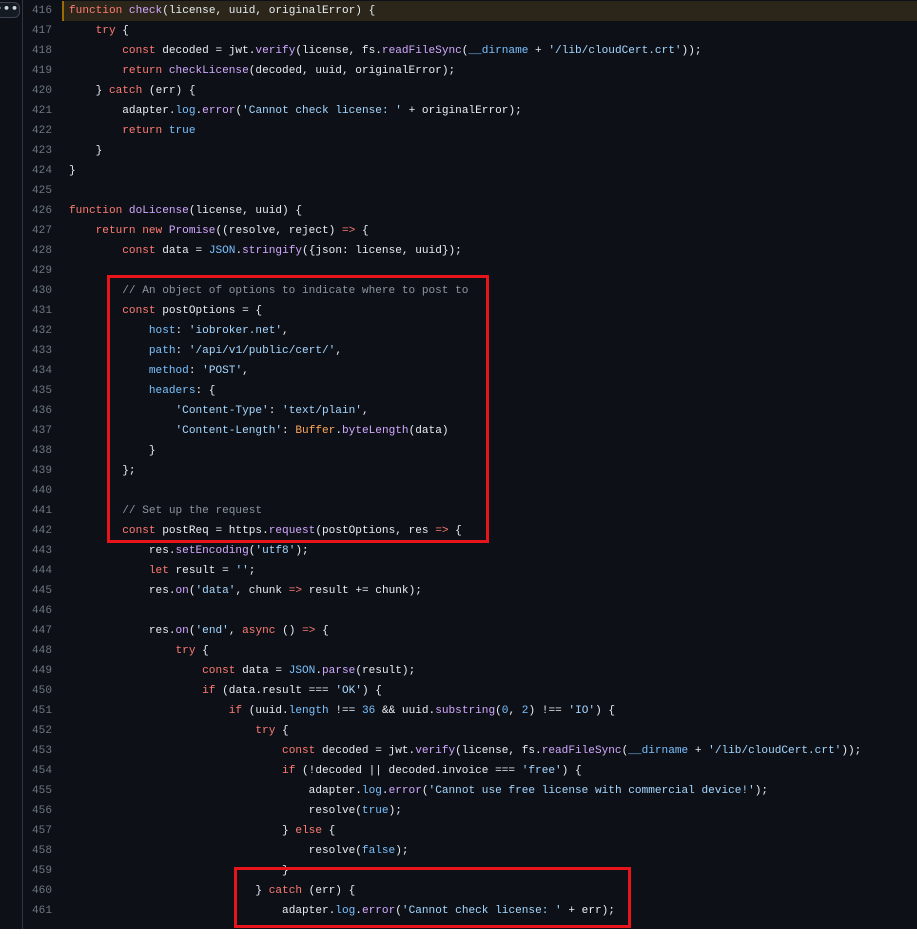  I want to click on line-source: res.on('end', async () => {, so click(239, 631).